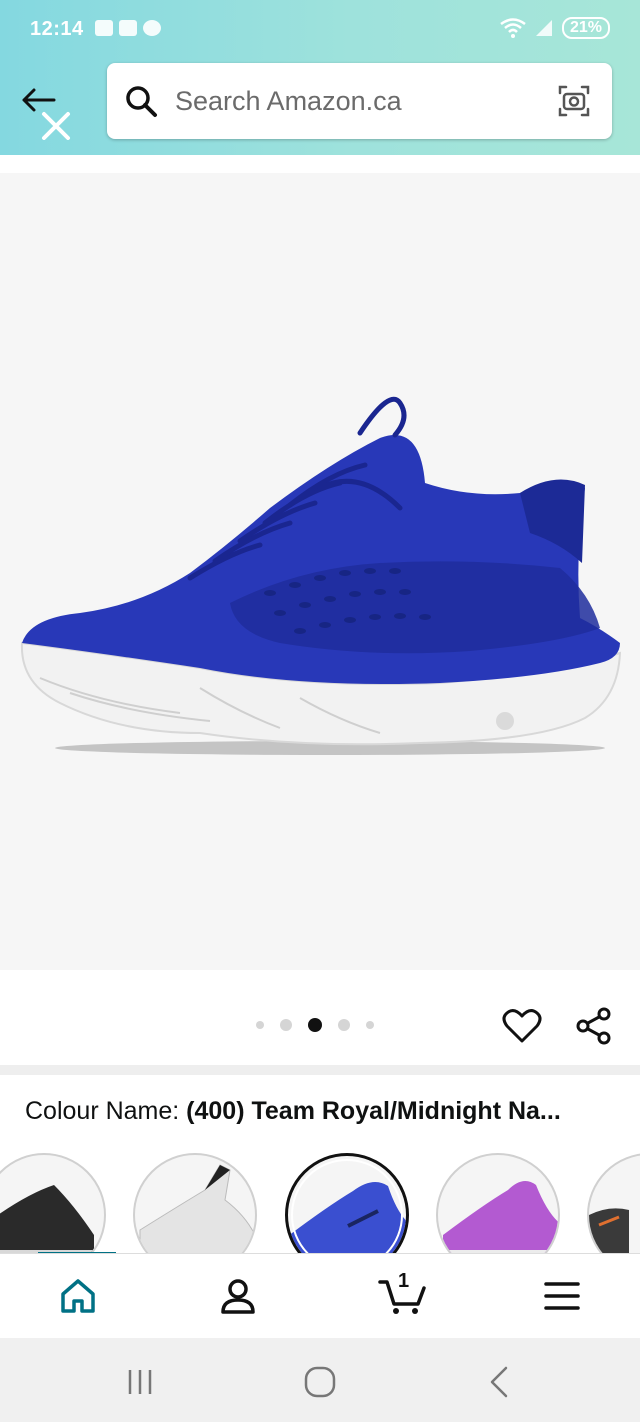 The height and width of the screenshot is (1422, 640). I want to click on status-bar: 12:14 •• 21%, so click(320, 44).